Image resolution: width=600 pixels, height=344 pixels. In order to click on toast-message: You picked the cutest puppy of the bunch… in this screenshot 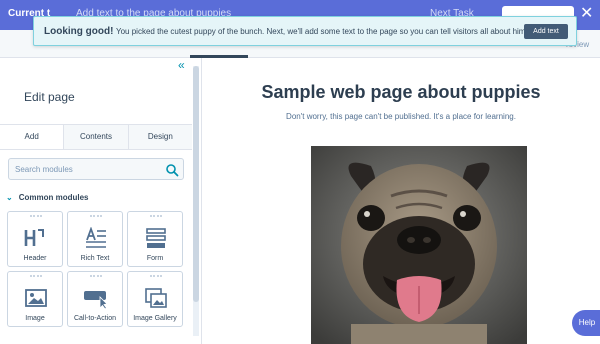, I will do `click(322, 31)`.